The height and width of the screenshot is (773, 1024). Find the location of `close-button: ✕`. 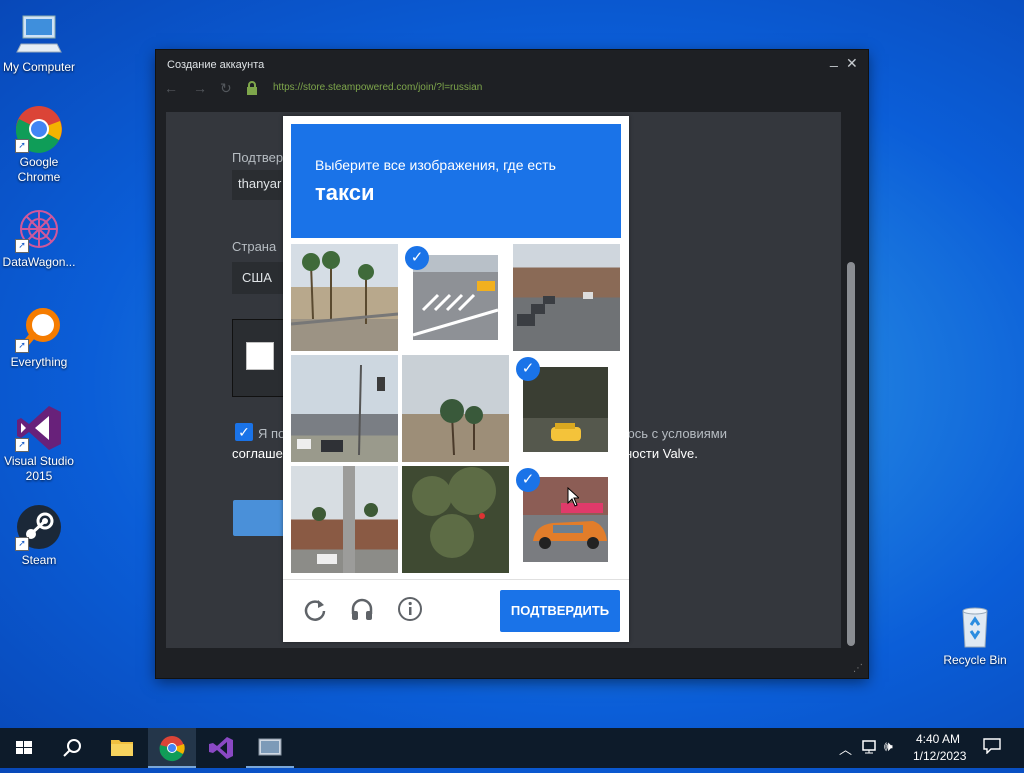

close-button: ✕ is located at coordinates (852, 63).